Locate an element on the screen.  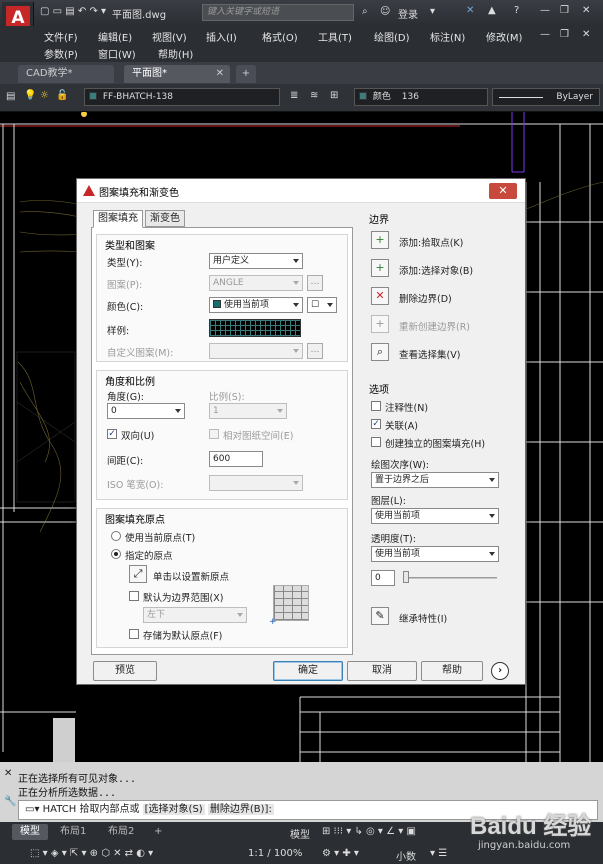
menu-tools: 工具(T) is located at coordinates (335, 36).